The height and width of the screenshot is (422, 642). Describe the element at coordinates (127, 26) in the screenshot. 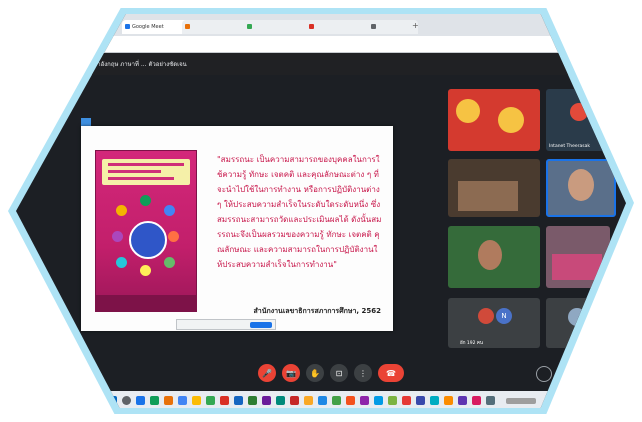

I see `meet-favicon-icon` at that location.